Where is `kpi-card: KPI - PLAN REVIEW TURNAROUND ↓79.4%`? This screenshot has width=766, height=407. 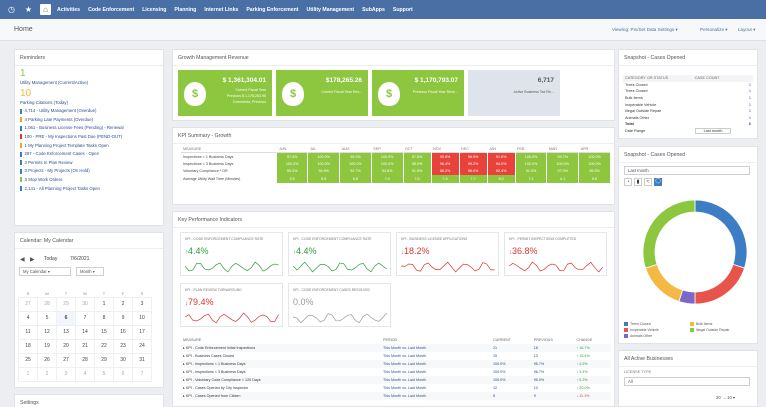 kpi-card: KPI - PLAN REVIEW TURNAROUND ↓79.4% is located at coordinates (231, 305).